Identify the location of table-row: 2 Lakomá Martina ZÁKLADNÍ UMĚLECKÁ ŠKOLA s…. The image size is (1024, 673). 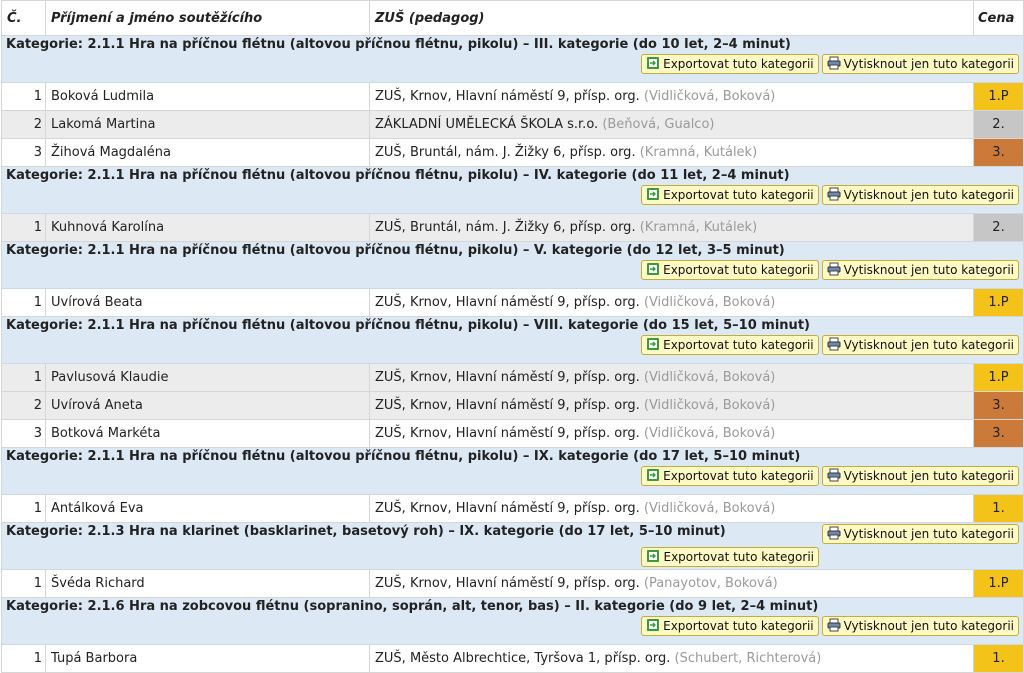
(512, 124).